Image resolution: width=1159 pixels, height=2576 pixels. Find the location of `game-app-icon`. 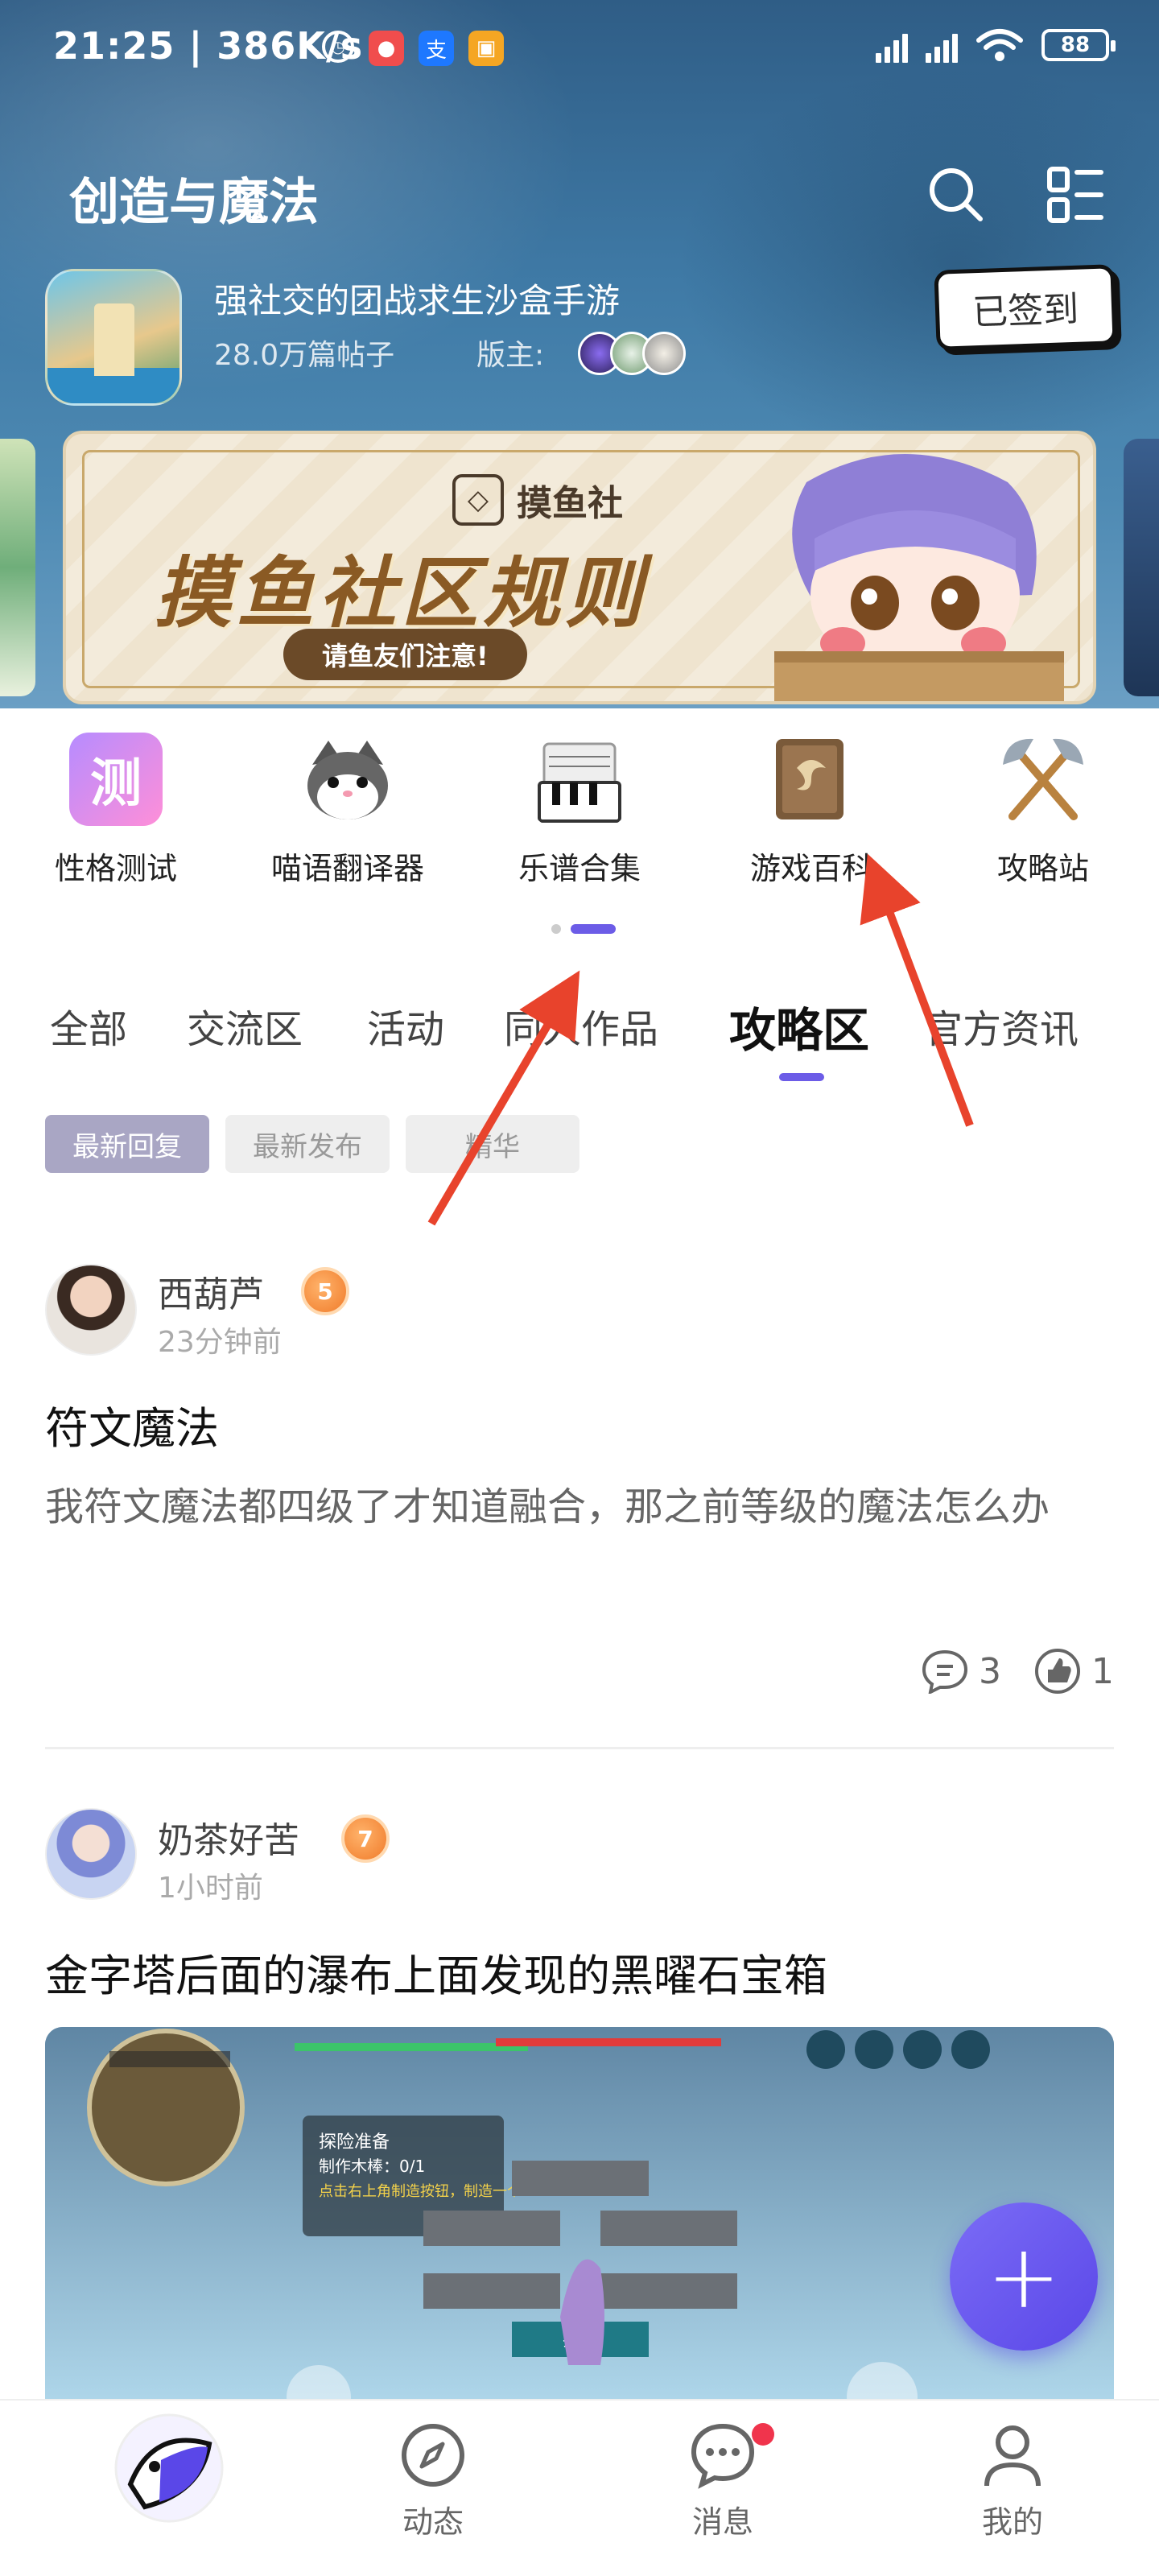

game-app-icon is located at coordinates (113, 337).